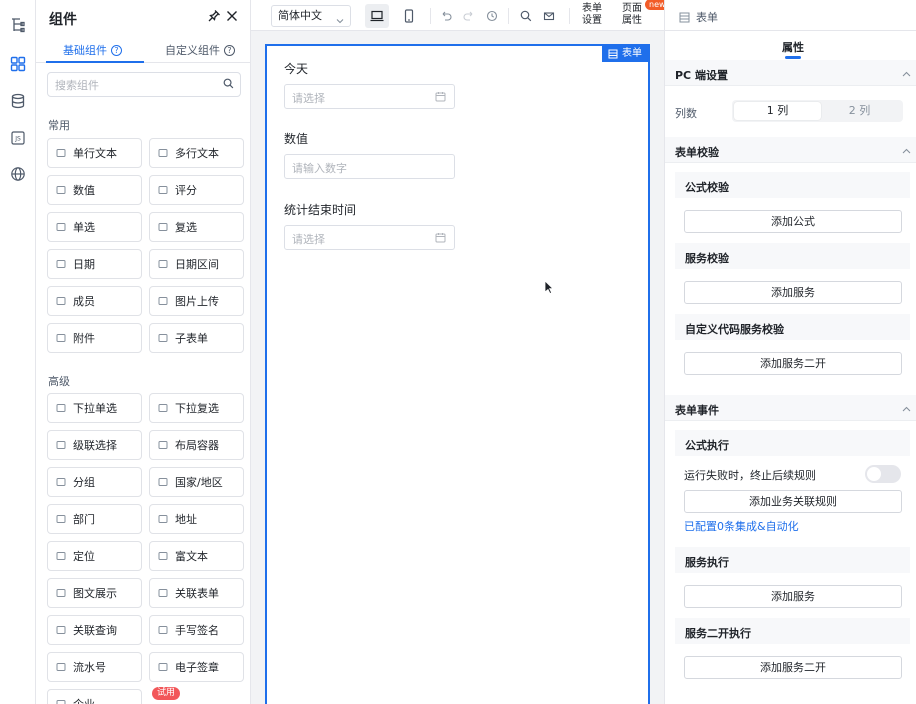 This screenshot has width=916, height=704. What do you see at coordinates (369, 166) in the screenshot?
I see `number-input: 请输入数字` at bounding box center [369, 166].